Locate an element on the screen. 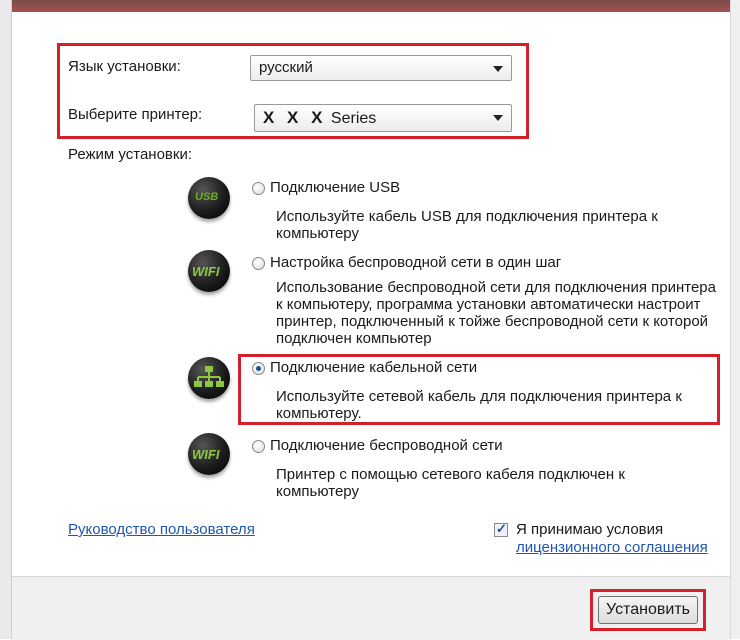 This screenshot has width=740, height=640. install-mode-label: Режим установки: is located at coordinates (130, 154).